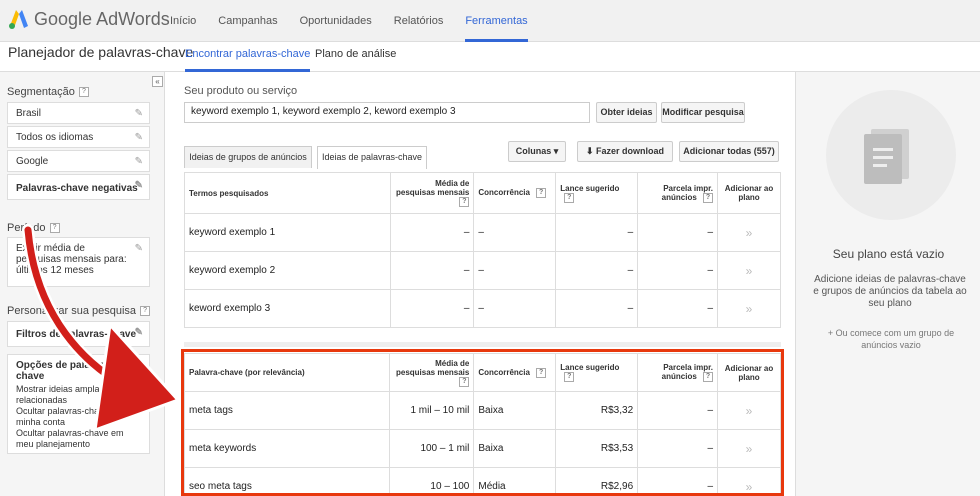  I want to click on get-ideas-button: Obter ideias, so click(626, 112).